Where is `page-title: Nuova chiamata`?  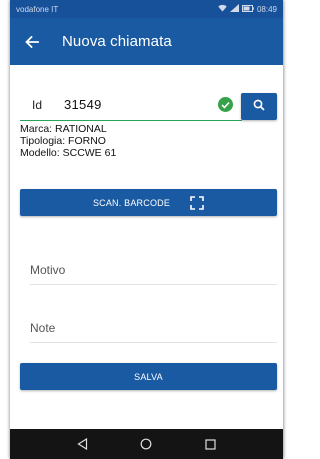 page-title: Nuova chiamata is located at coordinates (117, 41).